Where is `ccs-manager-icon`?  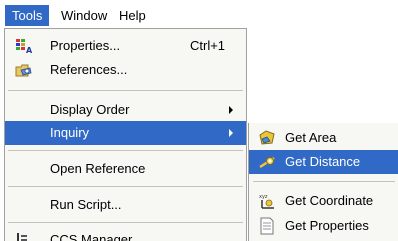 ccs-manager-icon is located at coordinates (24, 236).